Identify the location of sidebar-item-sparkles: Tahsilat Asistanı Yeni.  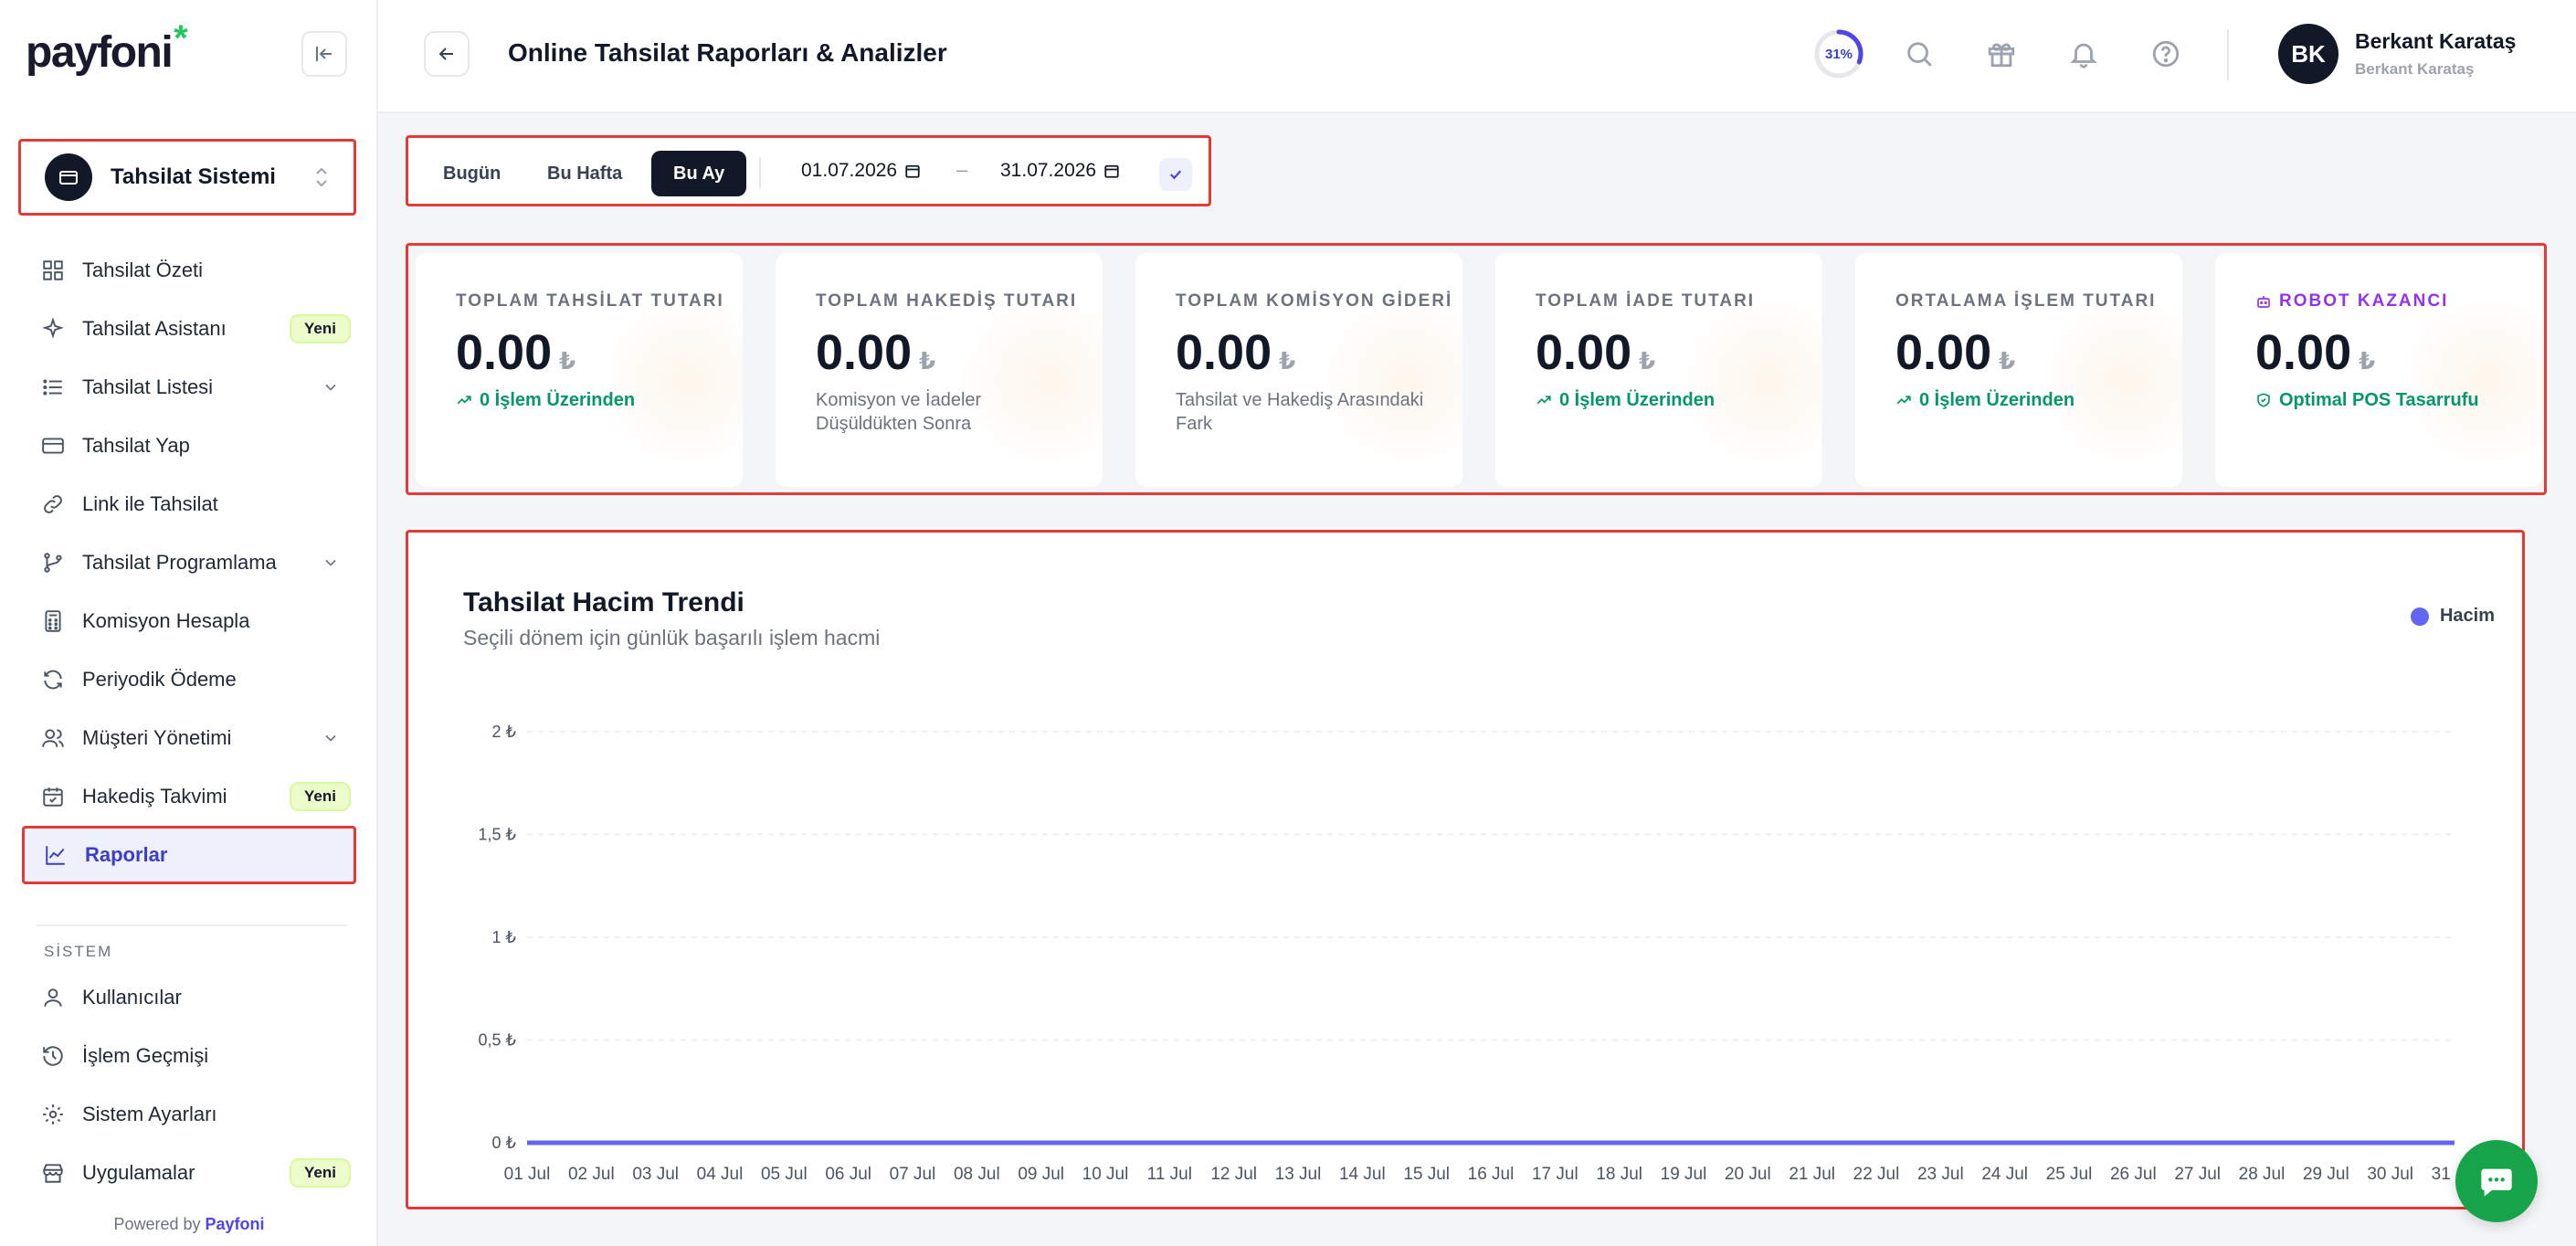
(189, 329).